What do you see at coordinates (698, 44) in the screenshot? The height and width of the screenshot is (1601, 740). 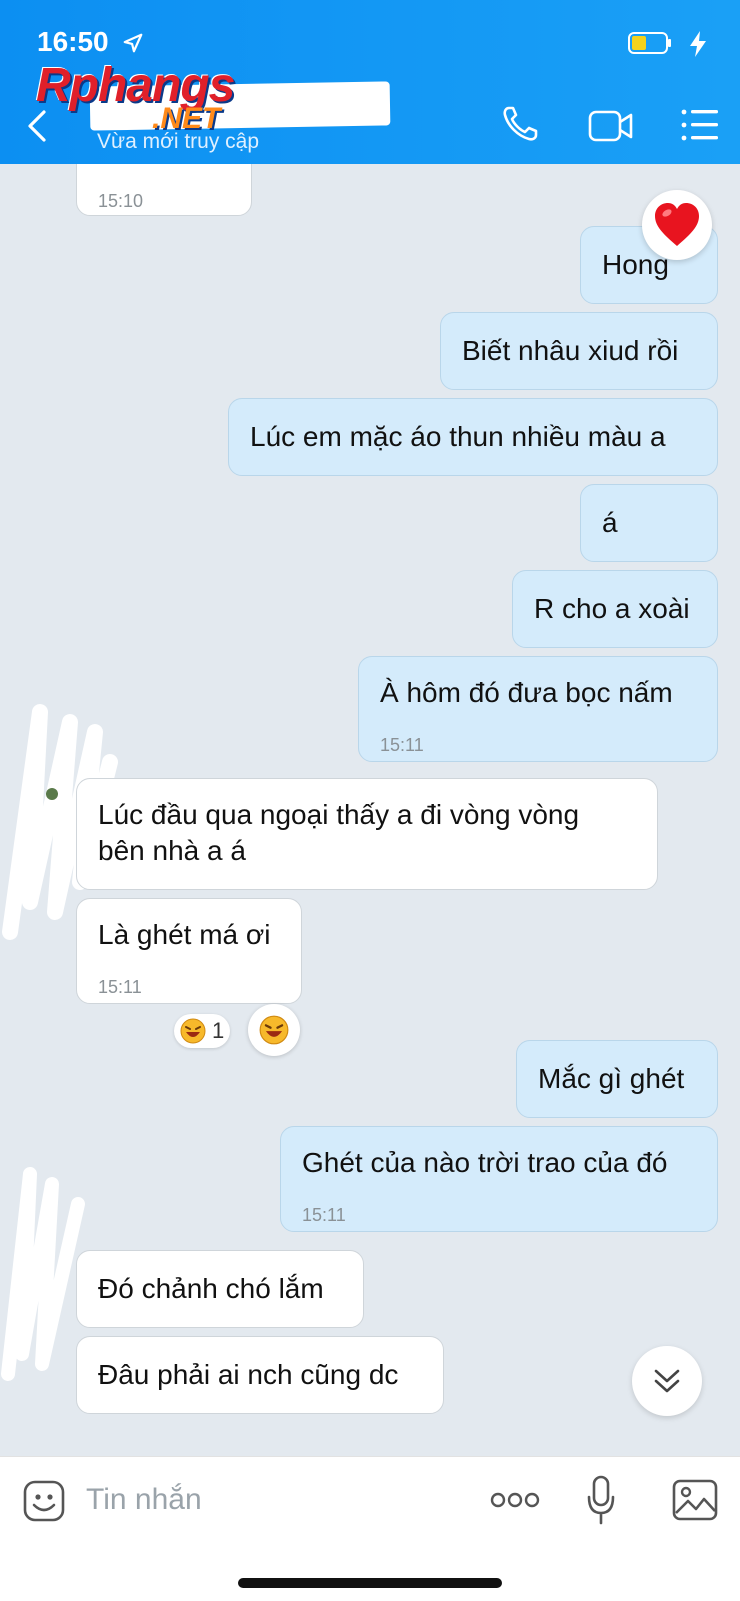 I see `charging-bolt-icon` at bounding box center [698, 44].